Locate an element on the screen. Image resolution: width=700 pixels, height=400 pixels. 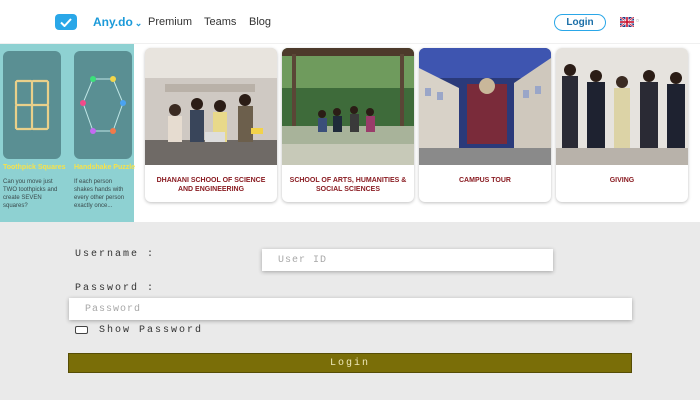
students-garden-photo is located at coordinates (348, 106).